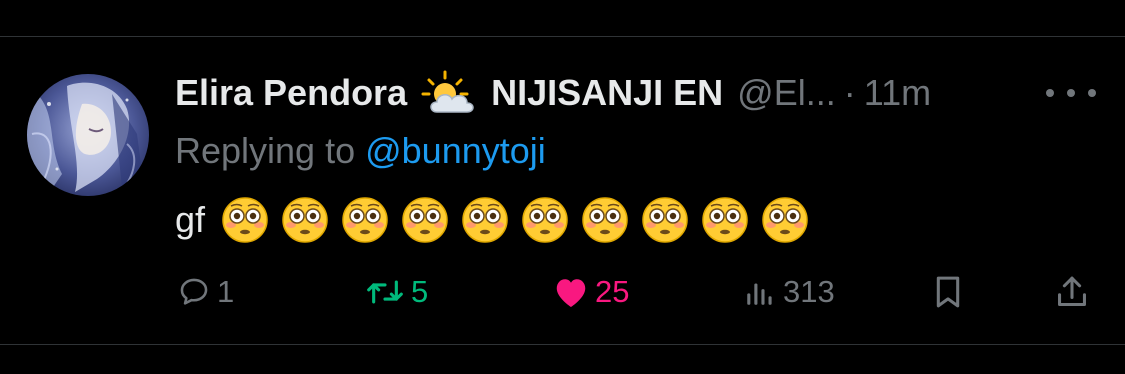 The image size is (1125, 374). I want to click on author-affiliation: NIJISANJI EN, so click(607, 92).